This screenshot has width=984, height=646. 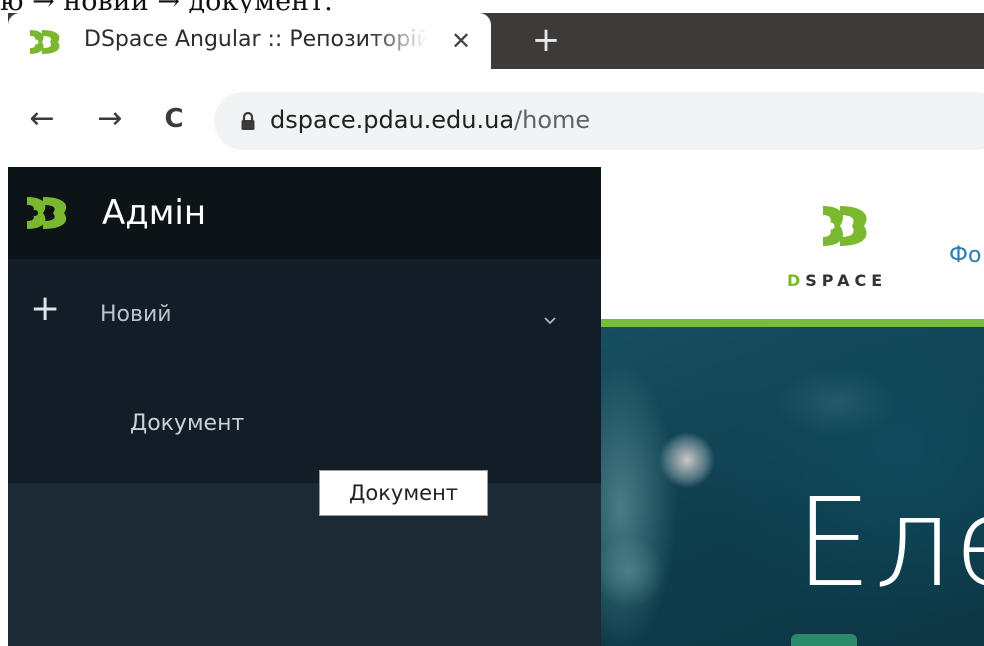 What do you see at coordinates (304, 213) in the screenshot?
I see `sidebar-header: Адмін` at bounding box center [304, 213].